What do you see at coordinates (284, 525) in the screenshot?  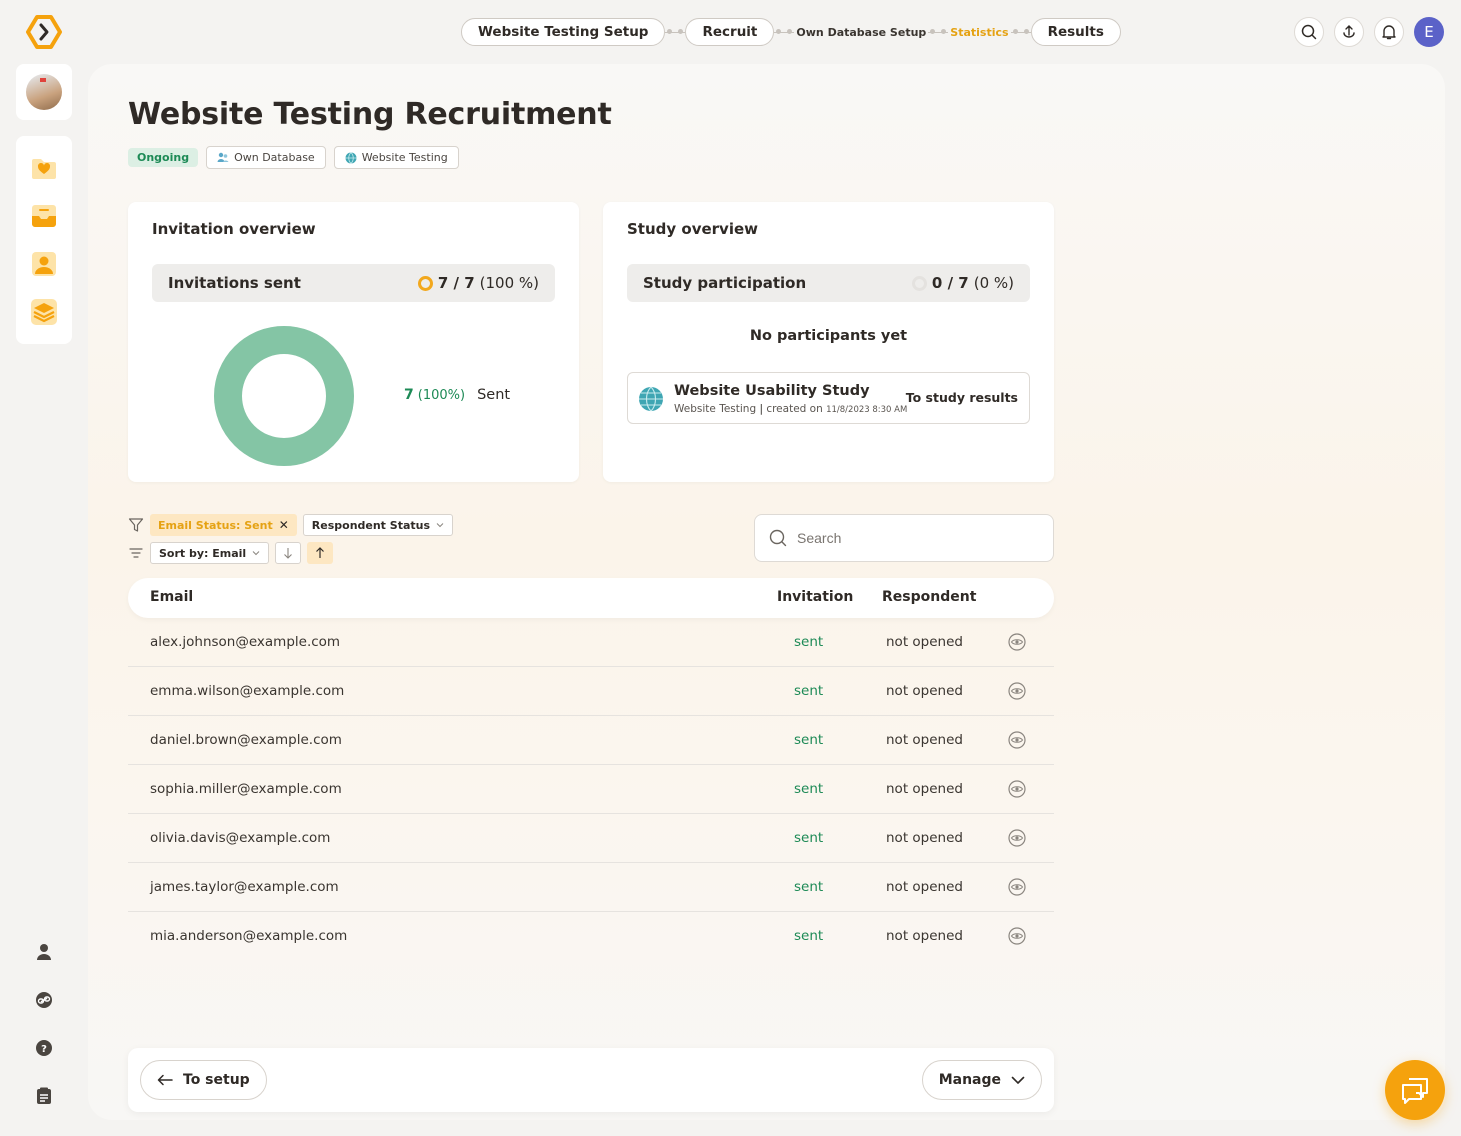 I see `remove-filter-icon: ✕` at bounding box center [284, 525].